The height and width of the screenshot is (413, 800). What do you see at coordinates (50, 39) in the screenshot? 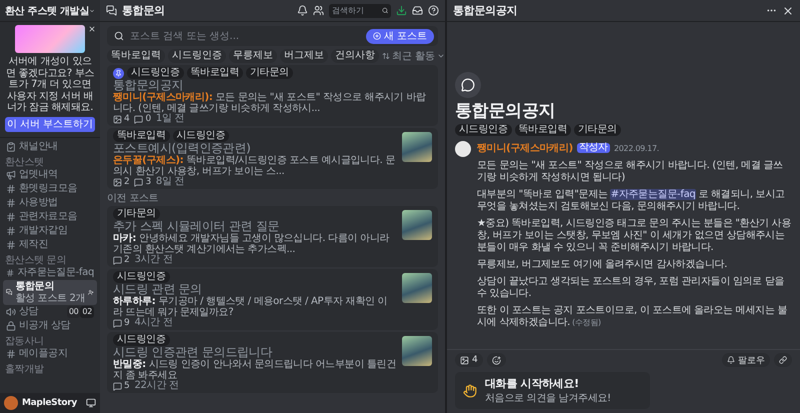
I see `boost-illustration` at bounding box center [50, 39].